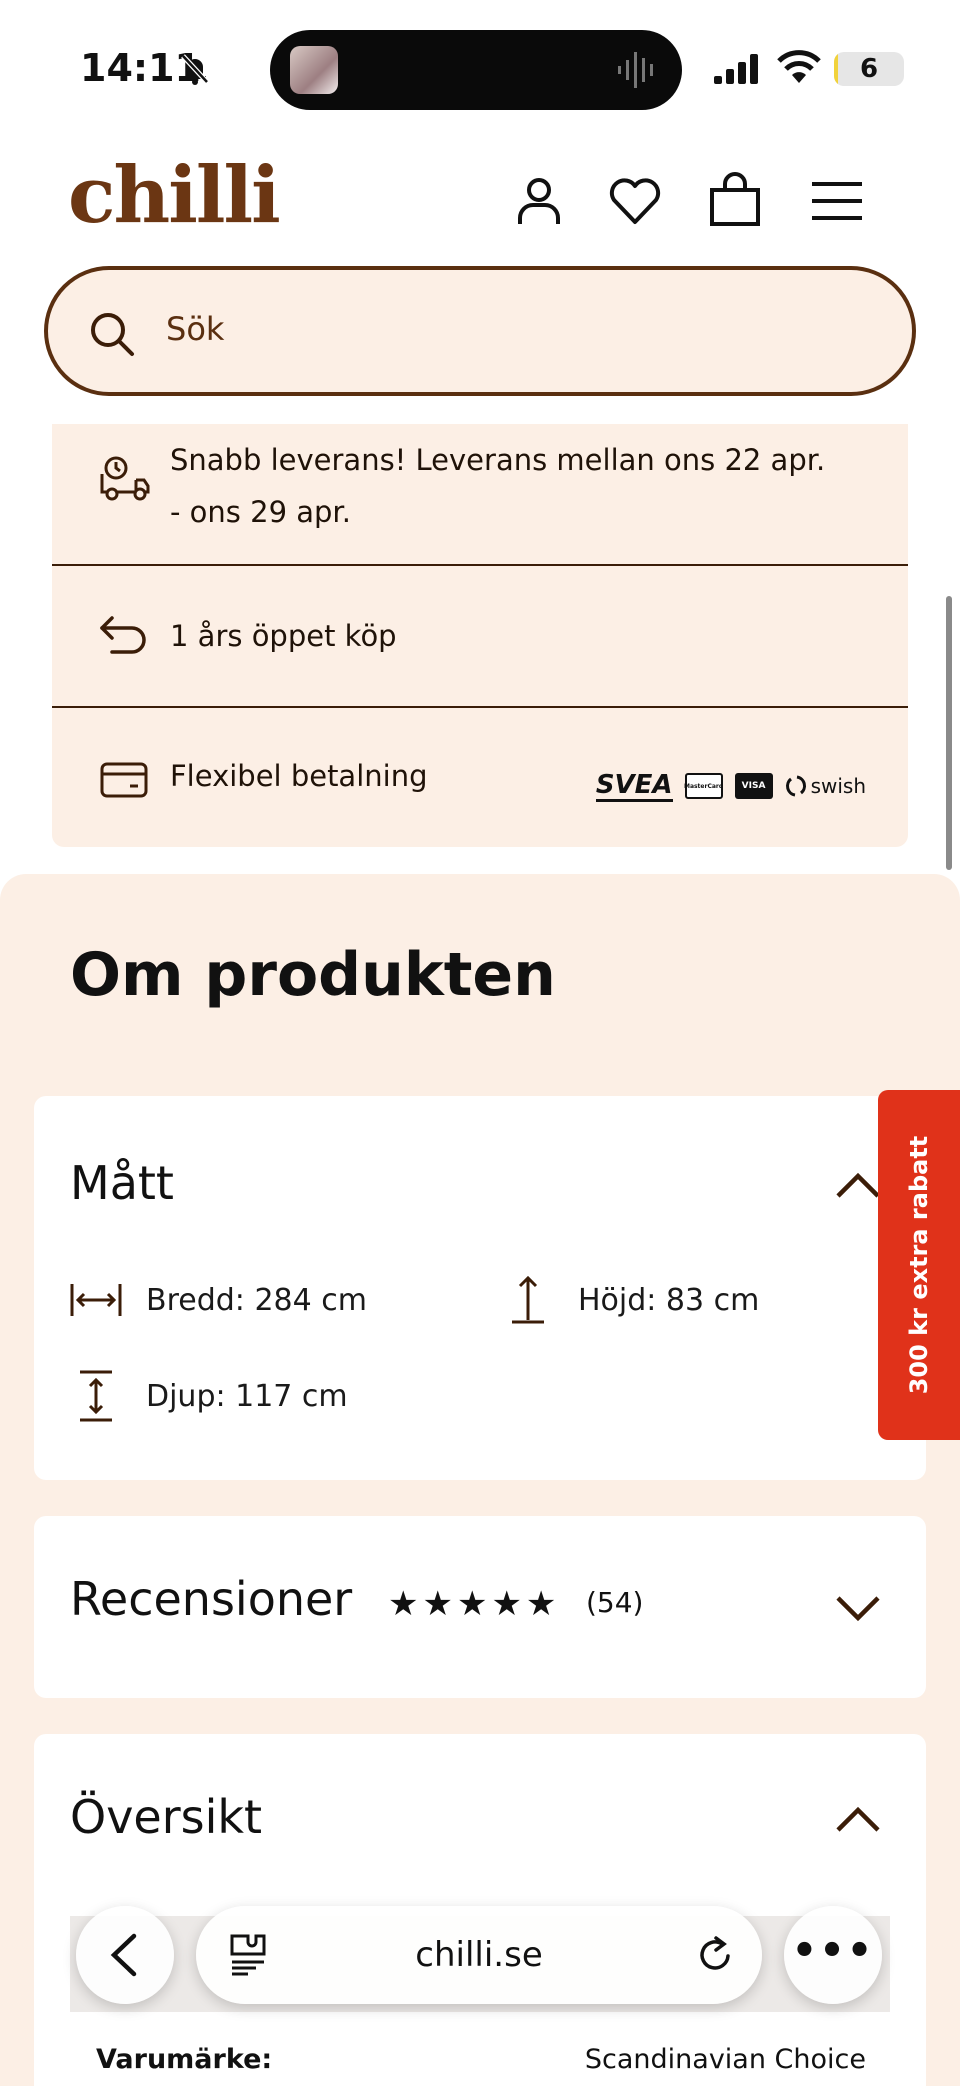  I want to click on delivery-truck-icon, so click(125, 478).